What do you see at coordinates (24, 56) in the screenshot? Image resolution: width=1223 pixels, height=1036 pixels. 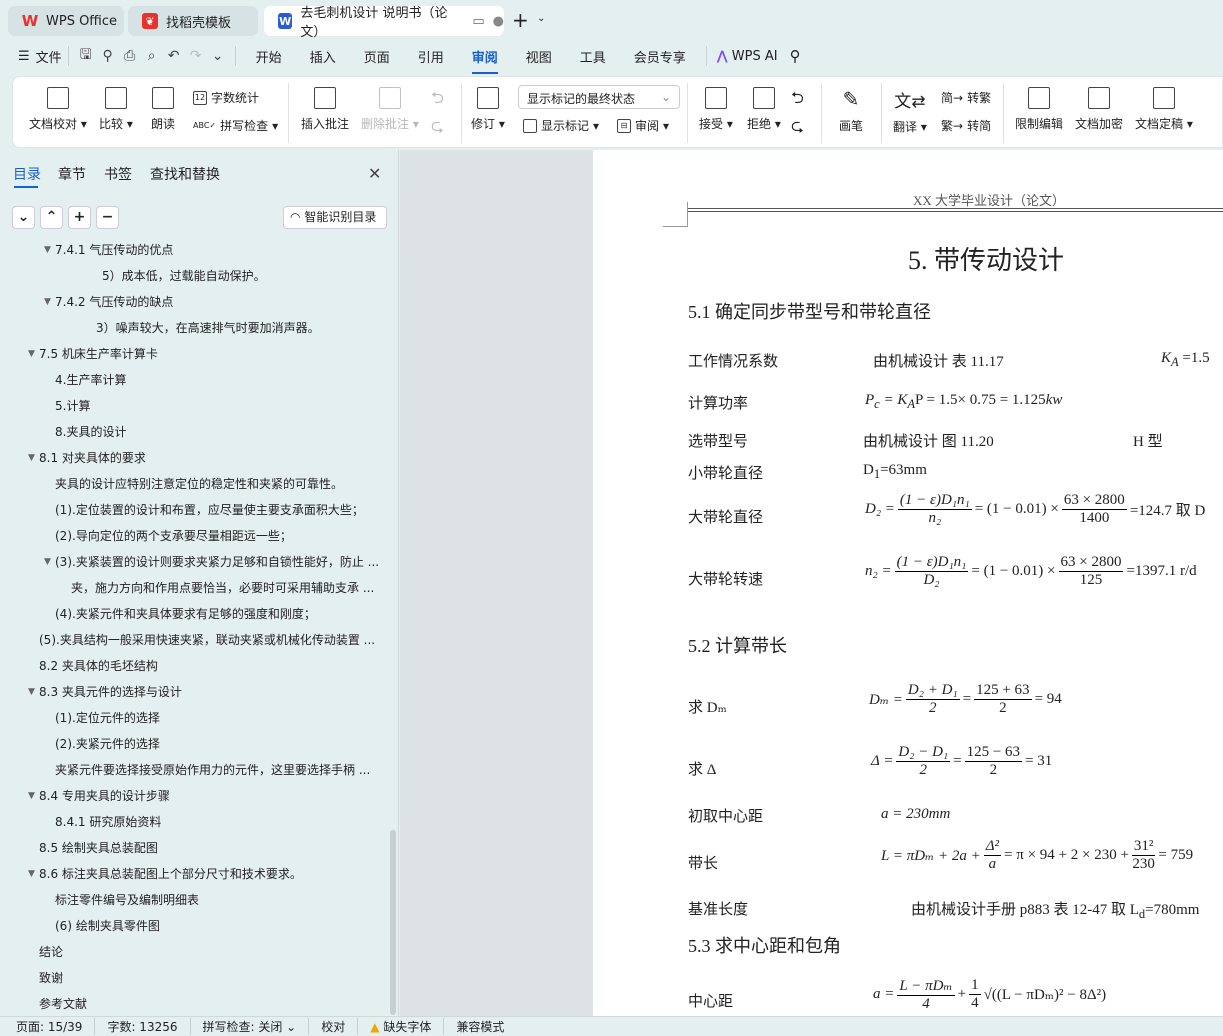 I see `hamburger-icon: ☰` at bounding box center [24, 56].